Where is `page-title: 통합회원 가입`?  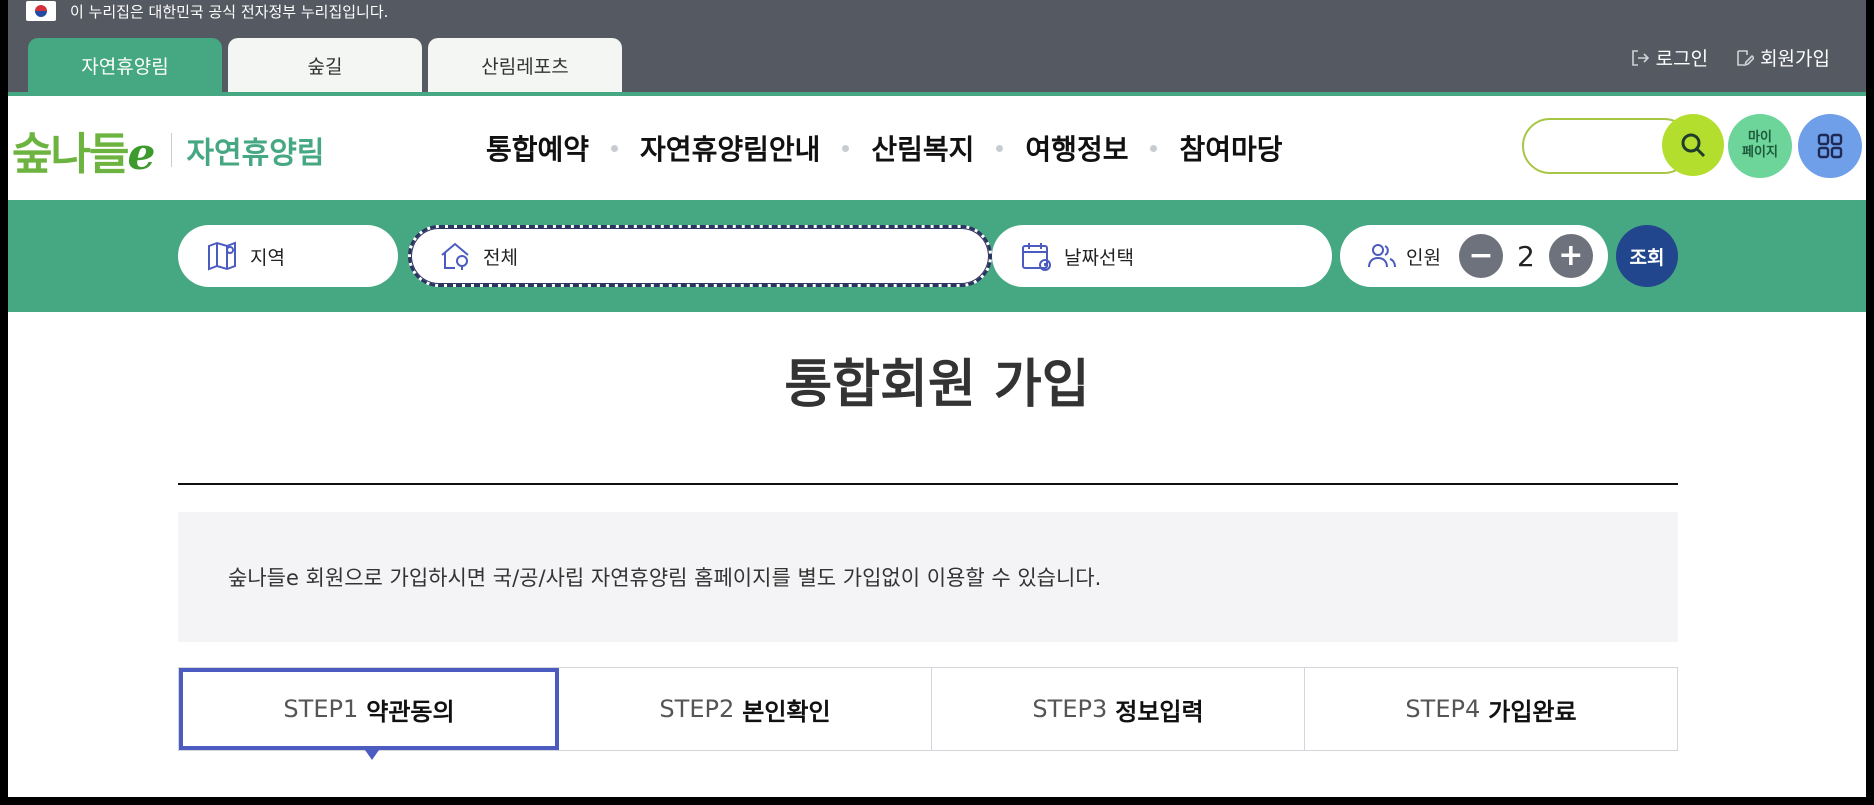 page-title: 통합회원 가입 is located at coordinates (937, 385).